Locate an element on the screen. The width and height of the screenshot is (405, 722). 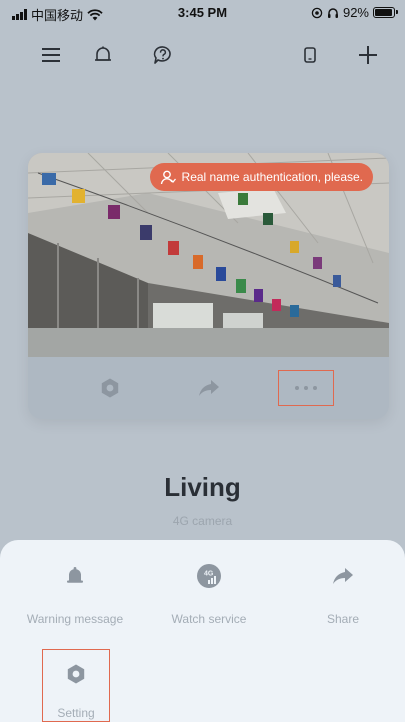
watch-service-option: 4G Watch service is located at coordinates (209, 592).